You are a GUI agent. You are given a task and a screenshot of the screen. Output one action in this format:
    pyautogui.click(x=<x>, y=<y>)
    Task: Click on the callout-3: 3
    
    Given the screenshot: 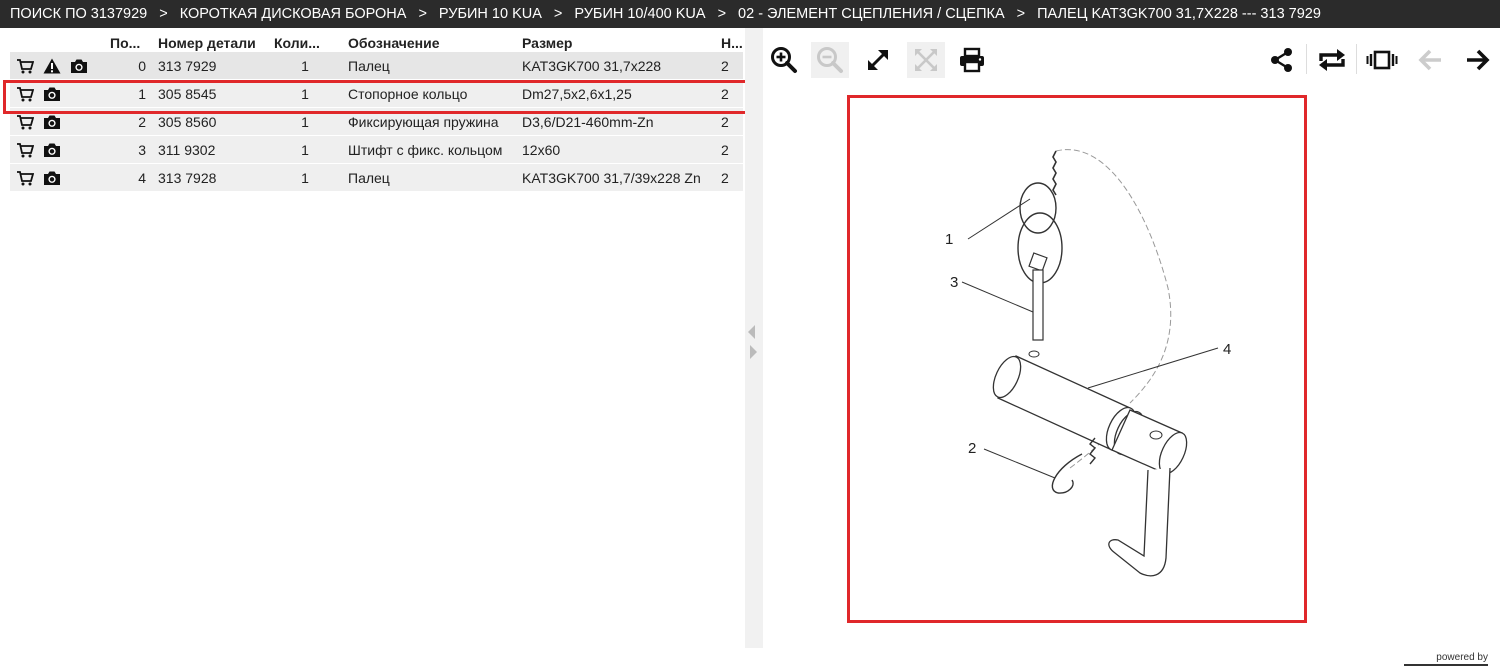 What is the action you would take?
    pyautogui.click(x=954, y=282)
    